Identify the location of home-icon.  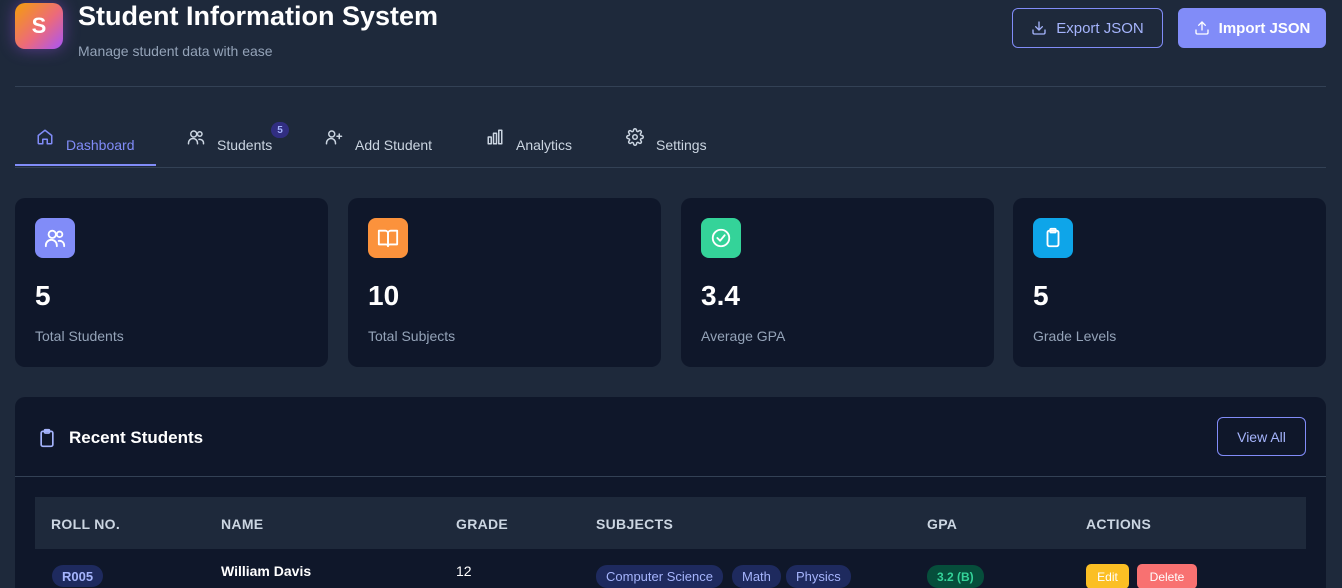
(45, 137).